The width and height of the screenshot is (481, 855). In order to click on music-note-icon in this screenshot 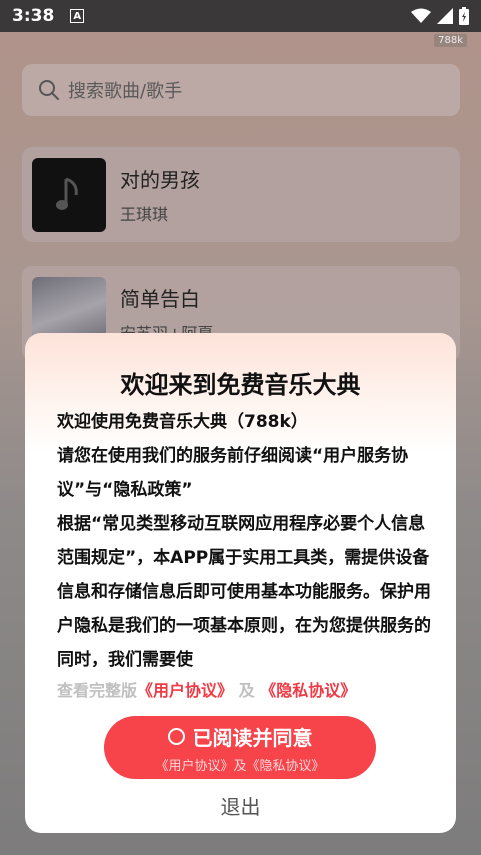, I will do `click(67, 193)`.